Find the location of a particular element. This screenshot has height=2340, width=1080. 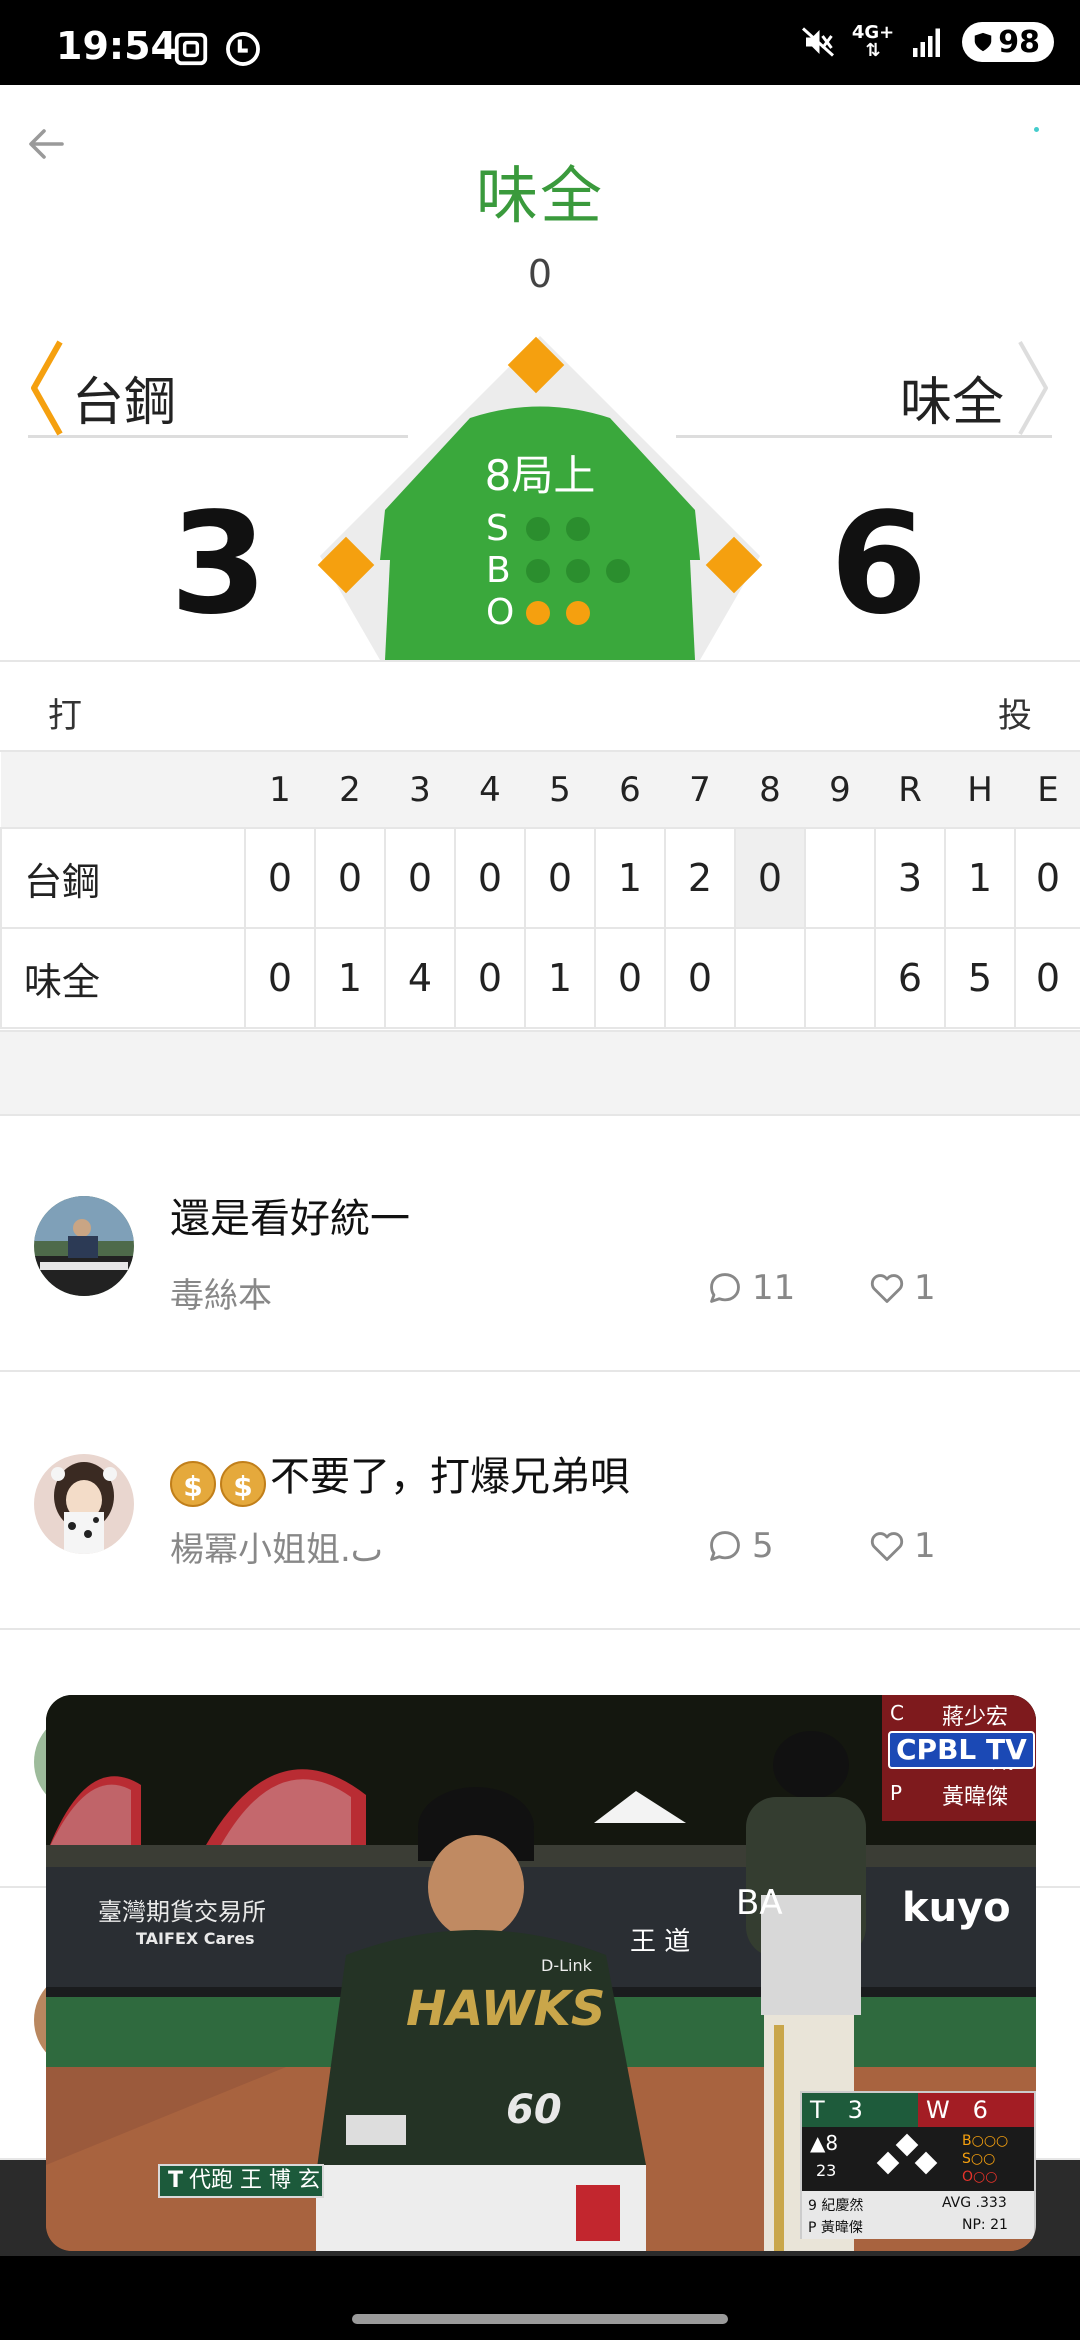

post-title: 還是看好統一 is located at coordinates (290, 1215).